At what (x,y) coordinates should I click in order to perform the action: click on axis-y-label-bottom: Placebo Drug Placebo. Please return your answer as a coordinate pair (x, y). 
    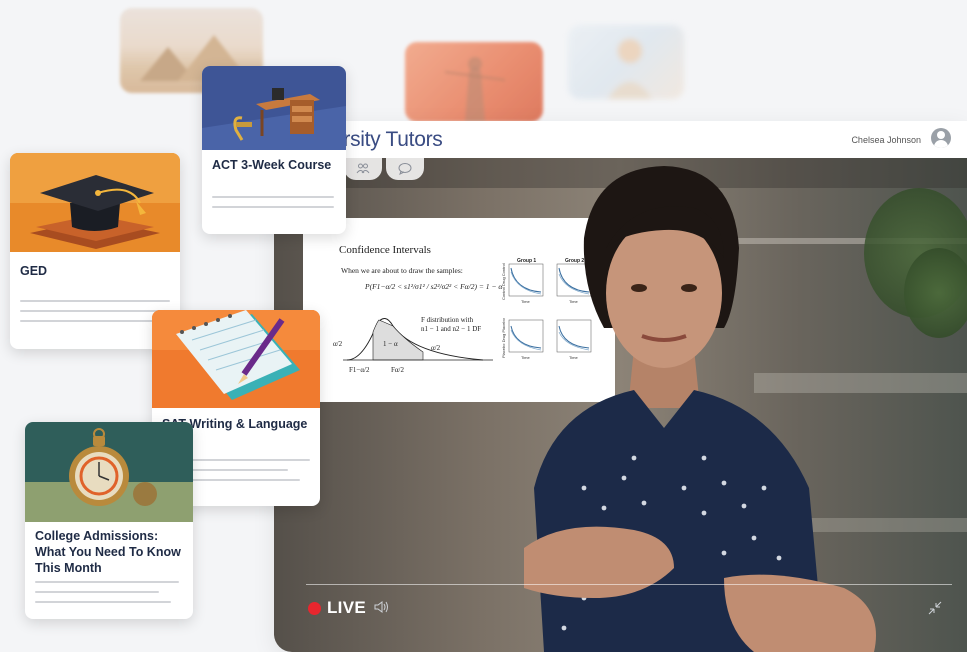
    Looking at the image, I should click on (503, 337).